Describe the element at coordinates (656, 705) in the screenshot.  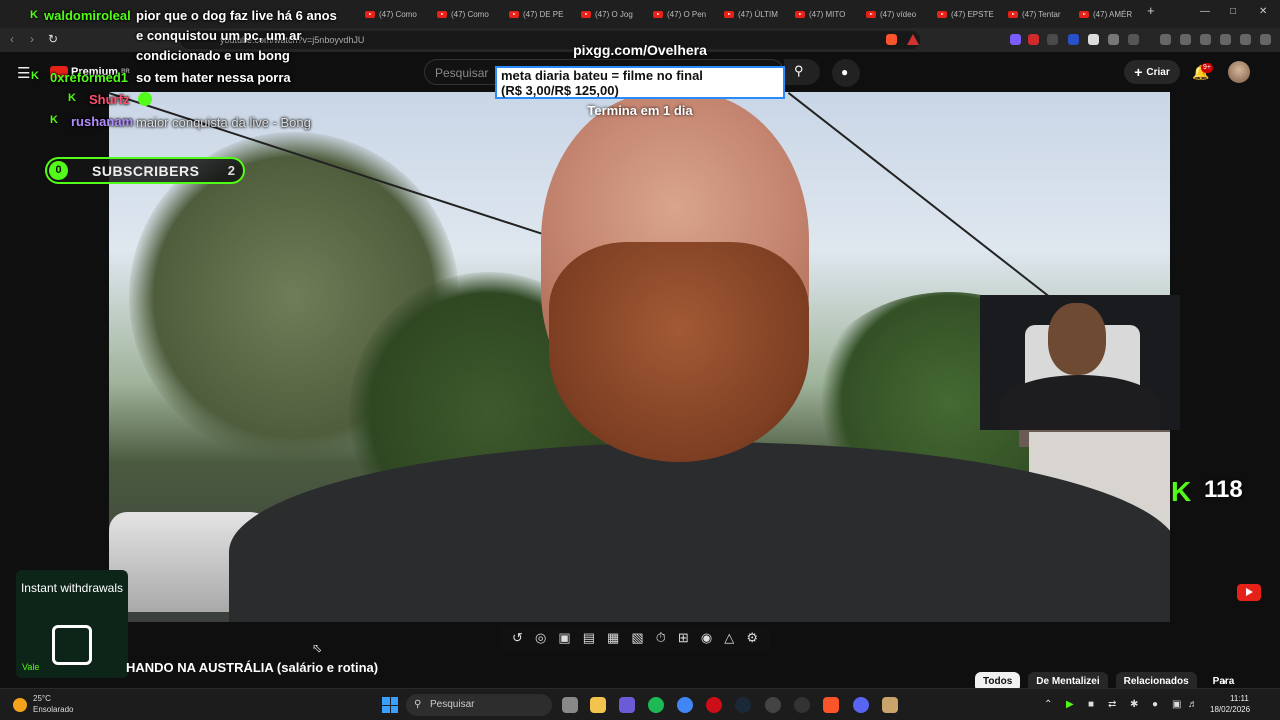
I see `spotify-icon` at that location.